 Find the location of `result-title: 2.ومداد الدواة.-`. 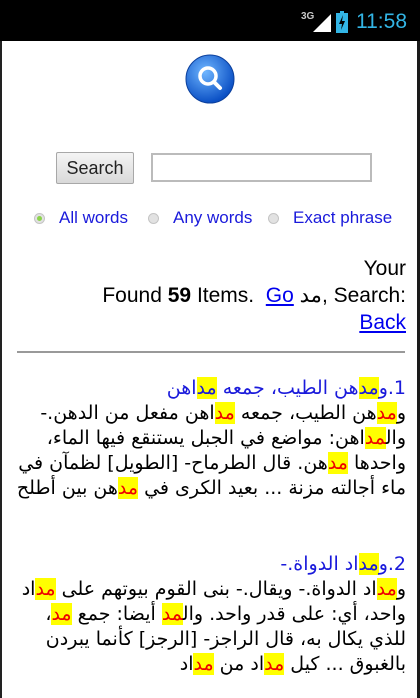

result-title: 2.ومداد الدواة.- is located at coordinates (210, 564).